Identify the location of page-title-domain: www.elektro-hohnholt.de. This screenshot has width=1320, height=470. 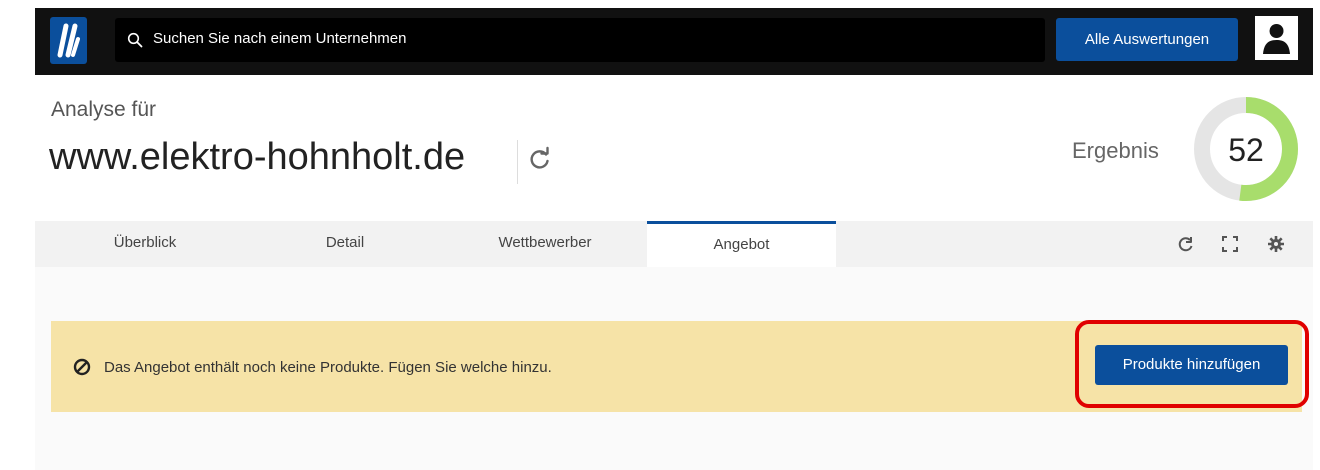
(257, 157).